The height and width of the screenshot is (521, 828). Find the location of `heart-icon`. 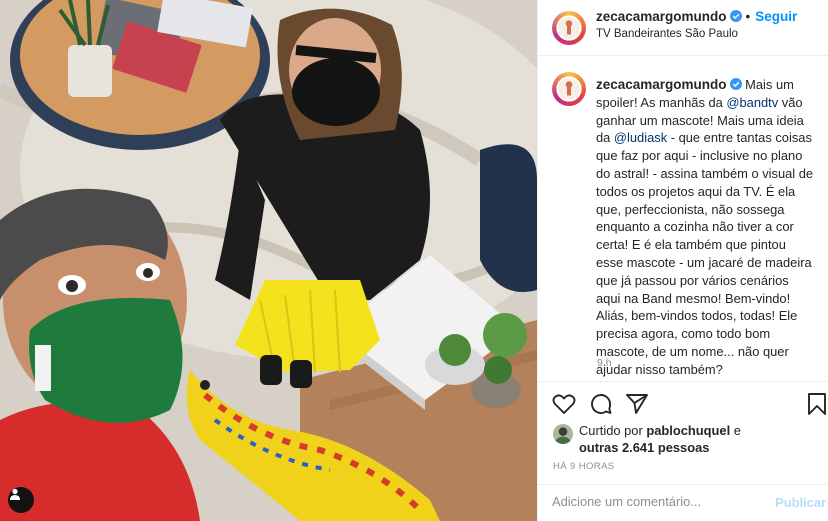

heart-icon is located at coordinates (564, 404).